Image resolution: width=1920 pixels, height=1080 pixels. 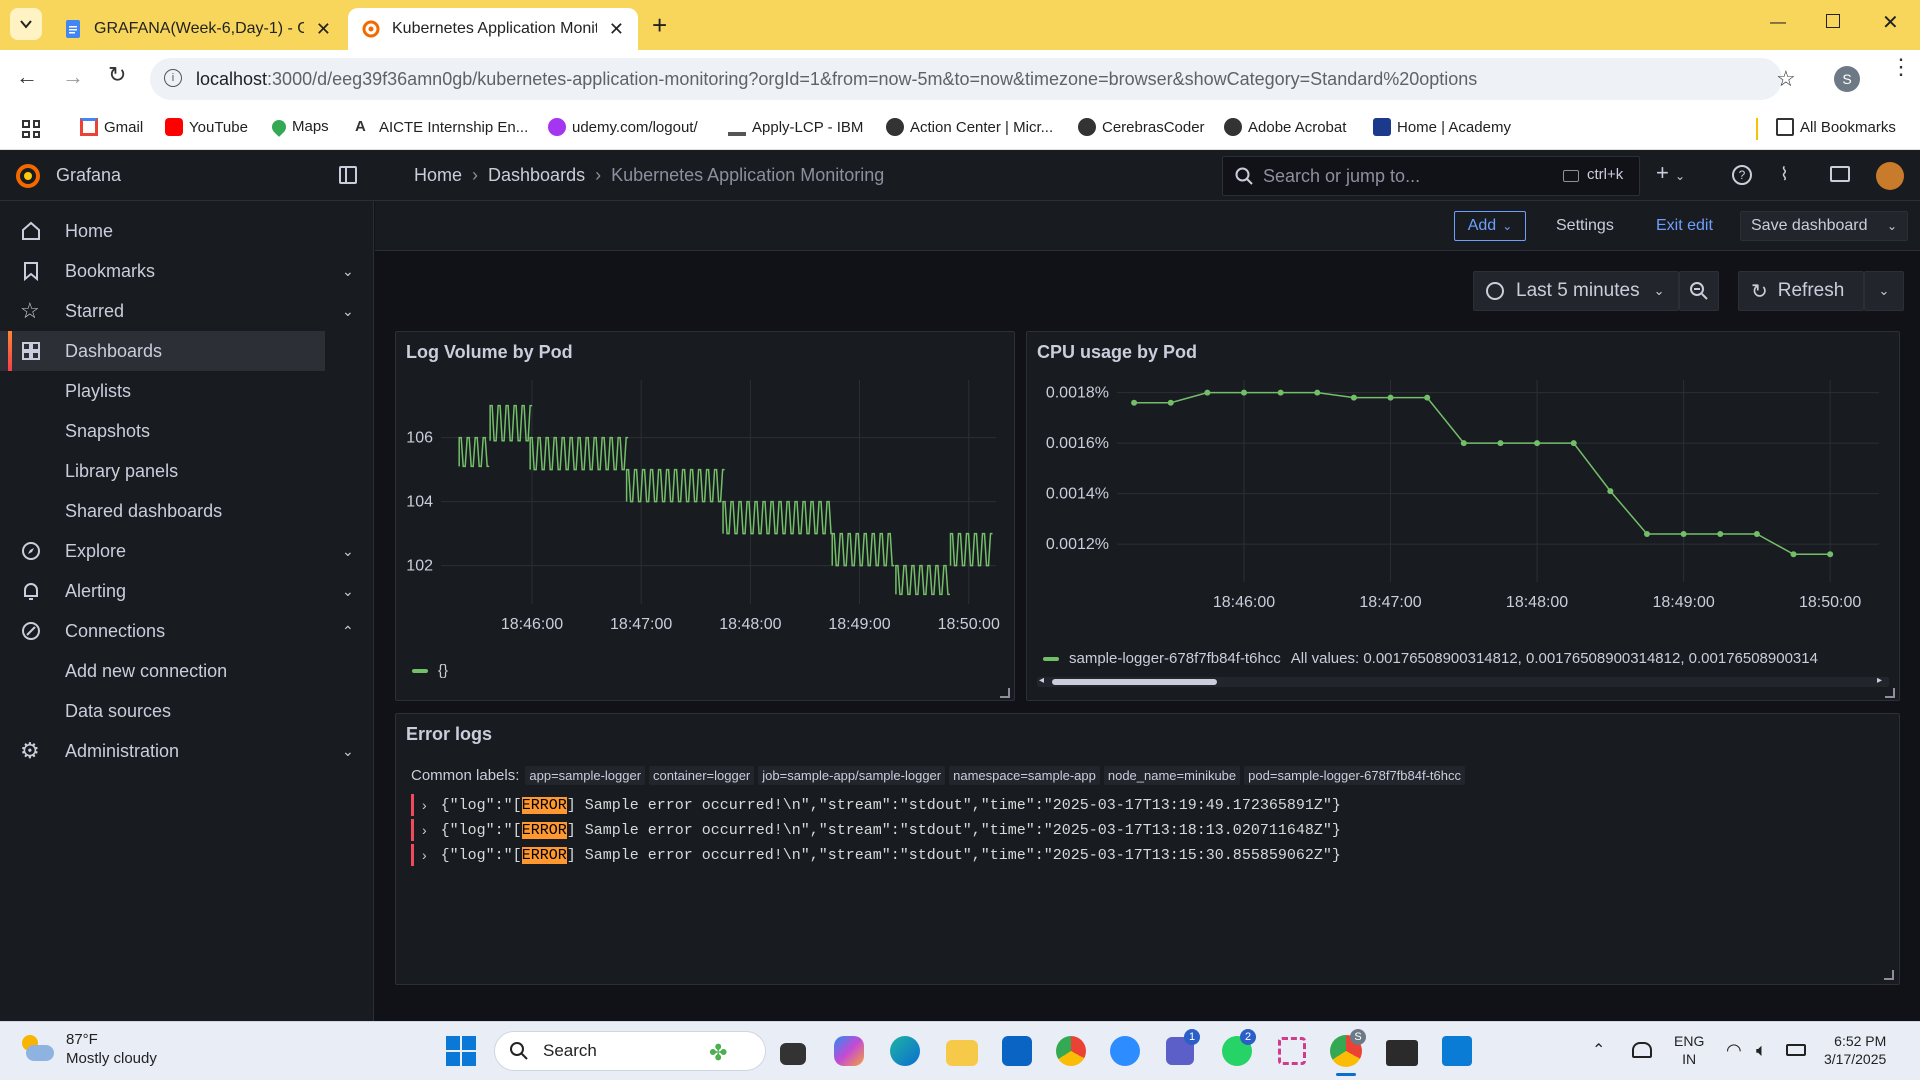 What do you see at coordinates (187, 671) in the screenshot?
I see `sidebar-item-add-new-connection: Add new connection` at bounding box center [187, 671].